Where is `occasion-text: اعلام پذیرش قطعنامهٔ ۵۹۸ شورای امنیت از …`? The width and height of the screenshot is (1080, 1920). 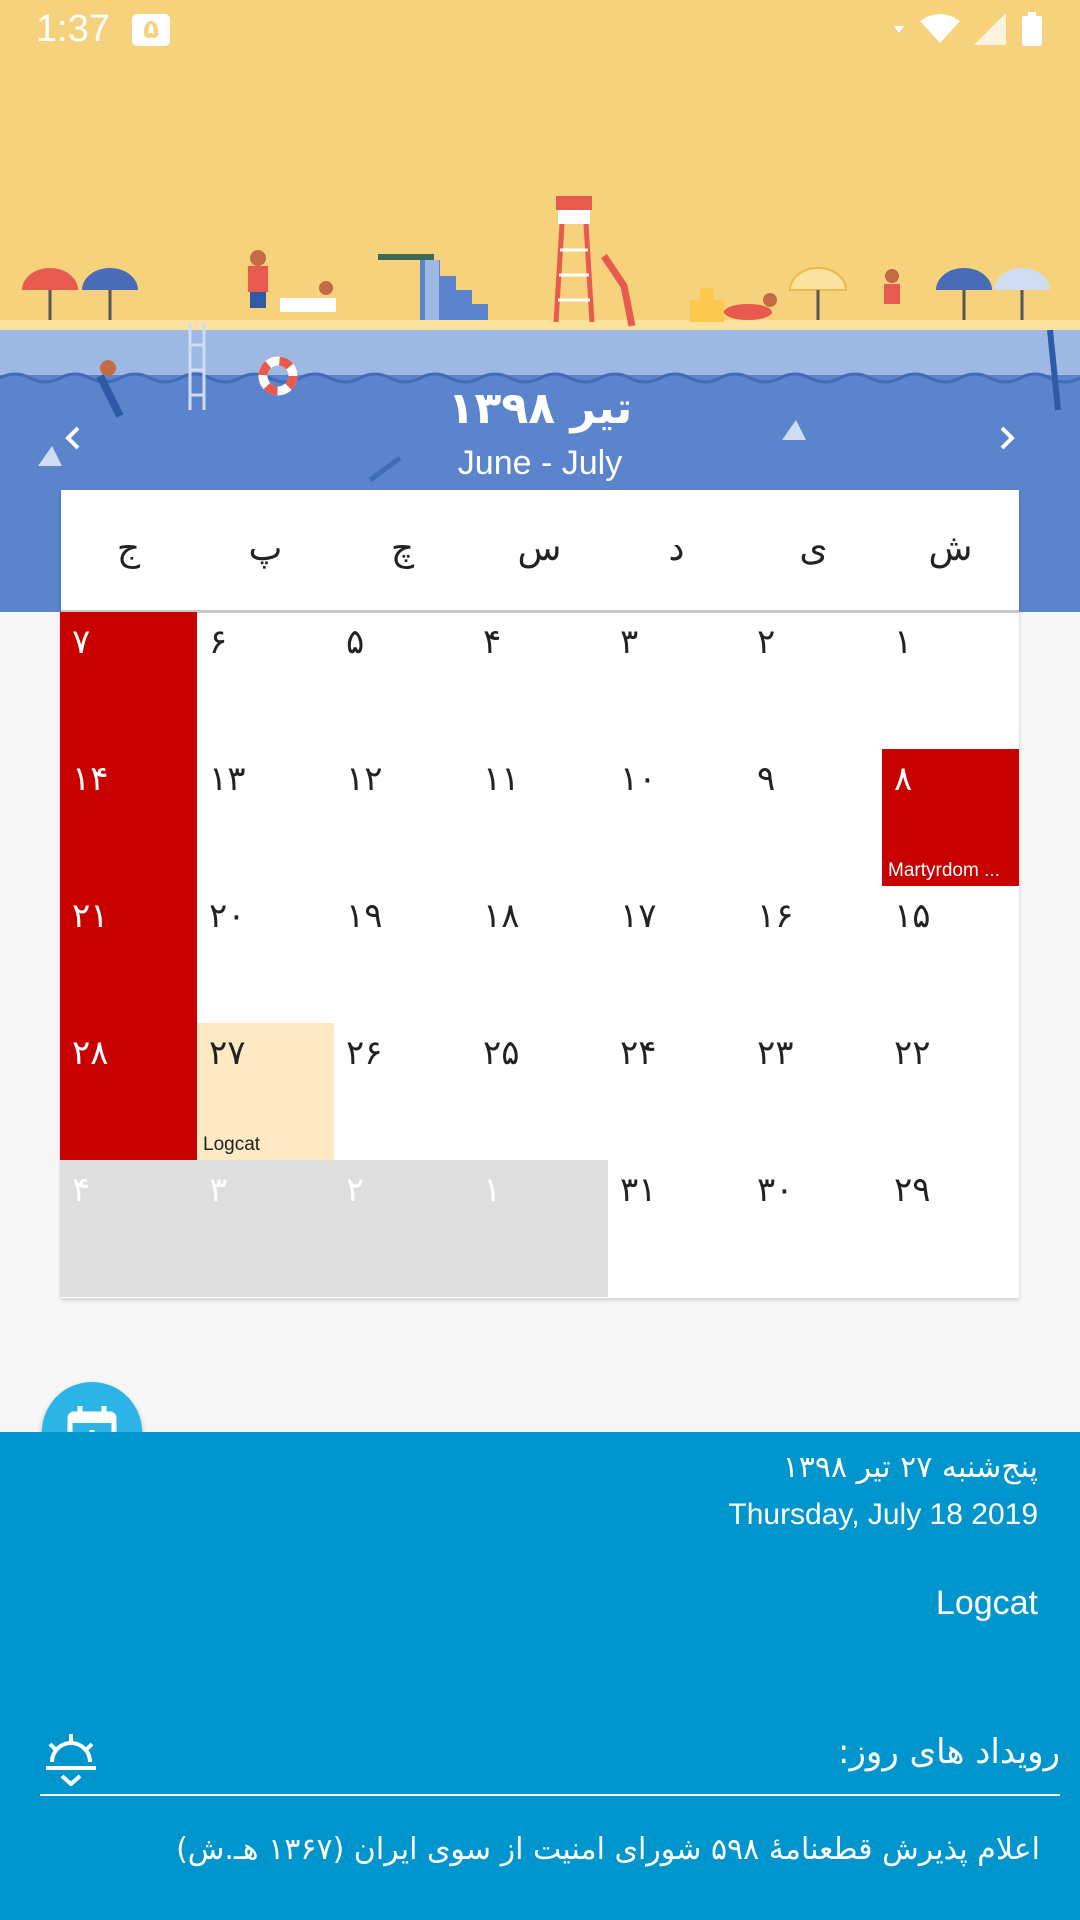 occasion-text: اعلام پذیرش قطعنامهٔ ۵۹۸ شورای امنیت از … is located at coordinates (608, 1849).